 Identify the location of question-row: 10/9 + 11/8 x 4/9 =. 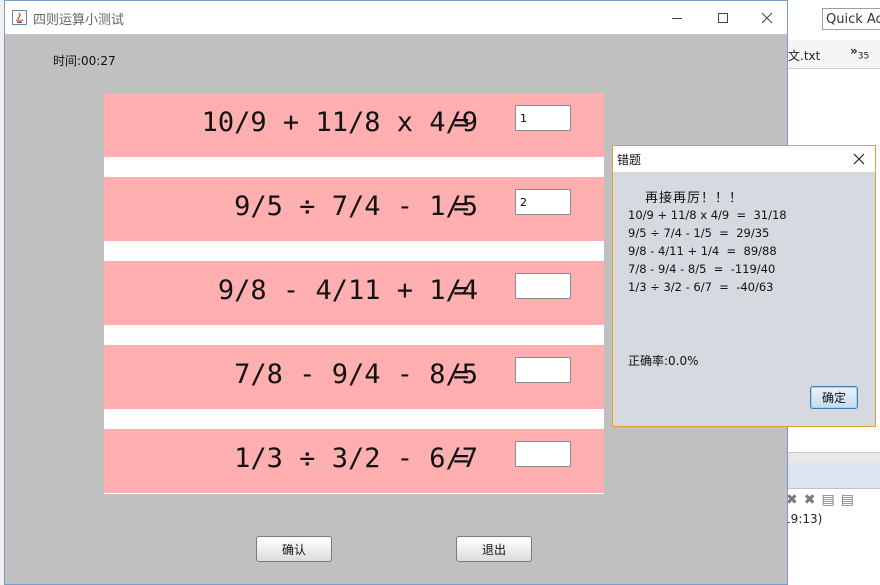
(354, 125).